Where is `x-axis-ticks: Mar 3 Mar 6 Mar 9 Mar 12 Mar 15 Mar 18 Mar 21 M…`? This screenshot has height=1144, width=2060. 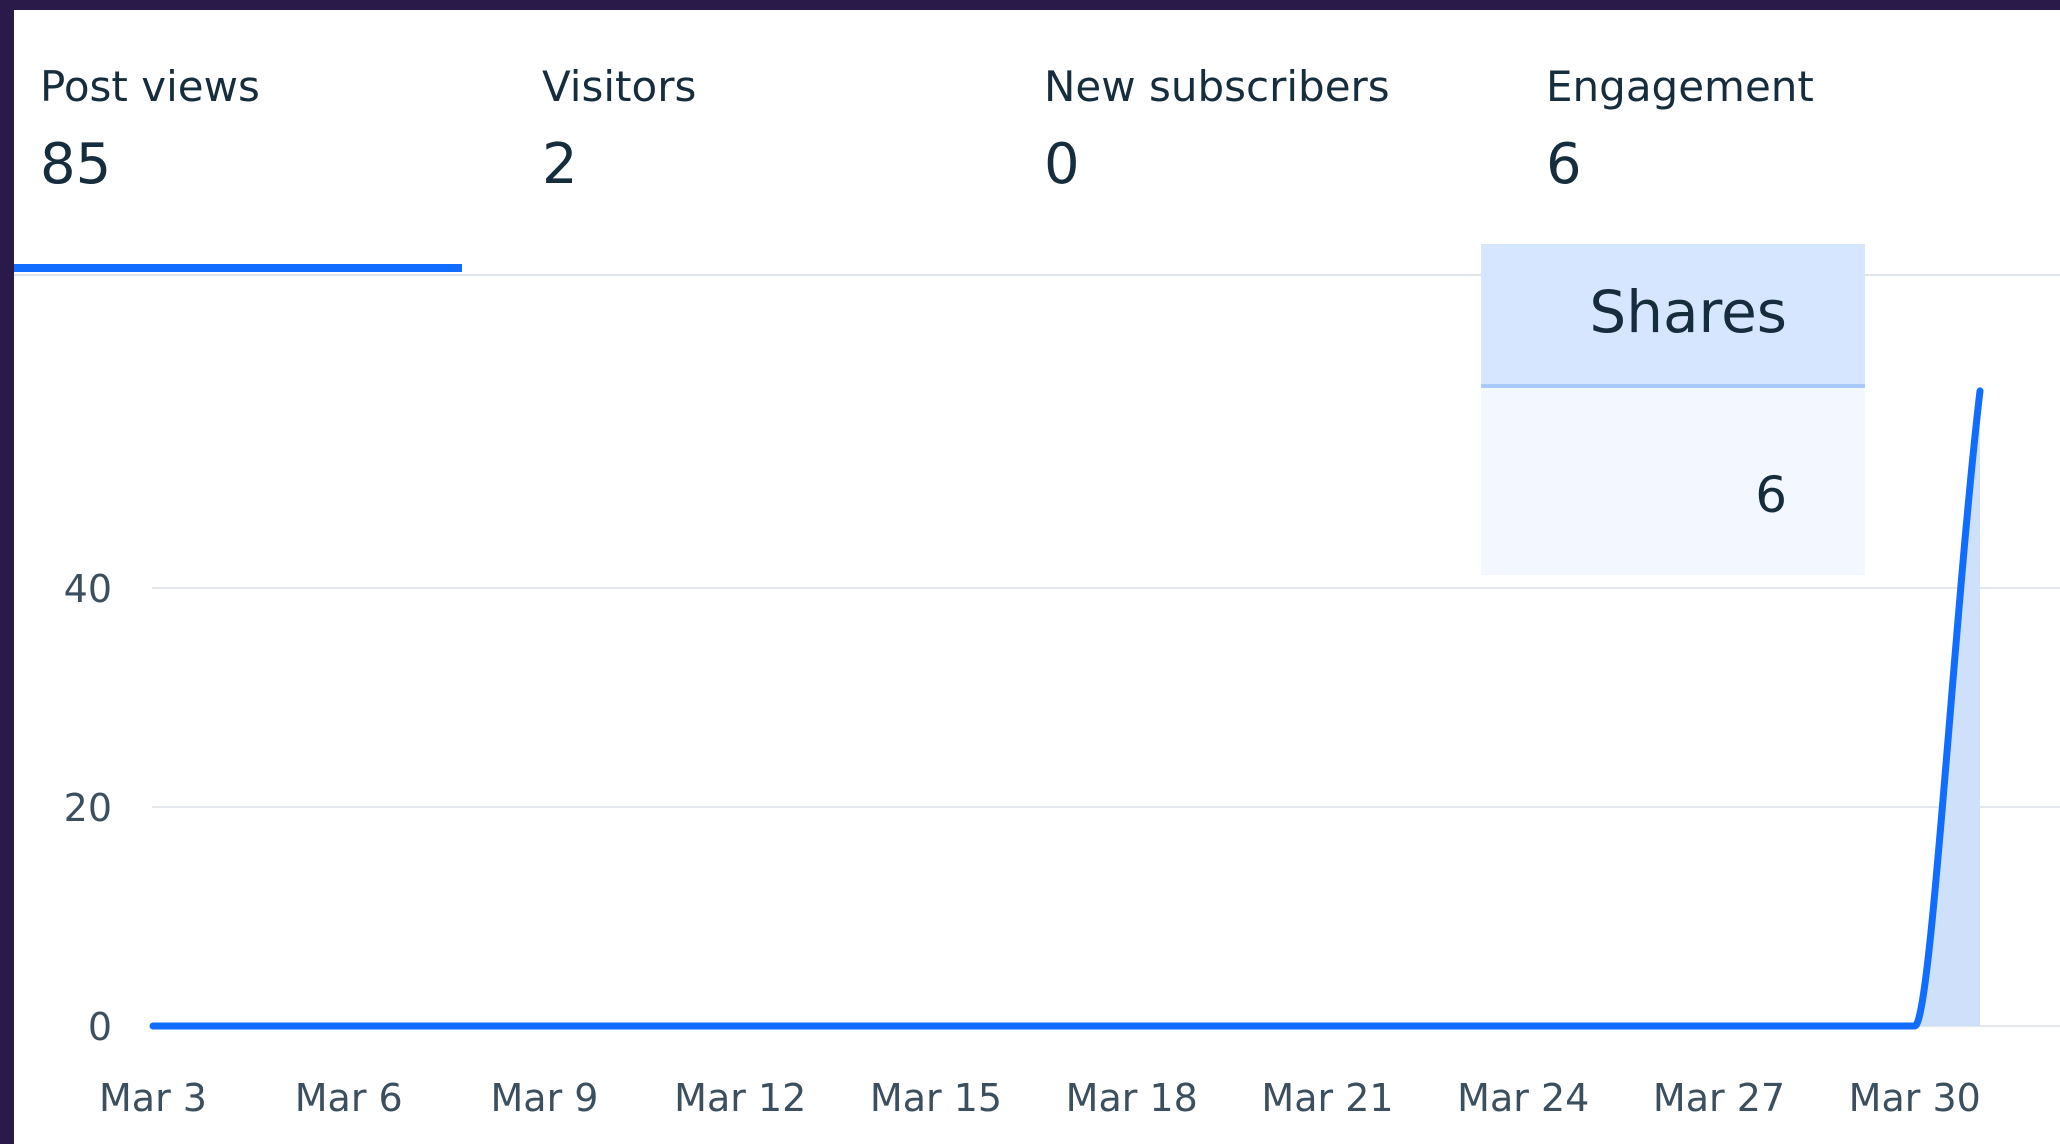 x-axis-ticks: Mar 3 Mar 6 Mar 9 Mar 12 Mar 15 Mar 18 Mar 21 M… is located at coordinates (1040, 1098).